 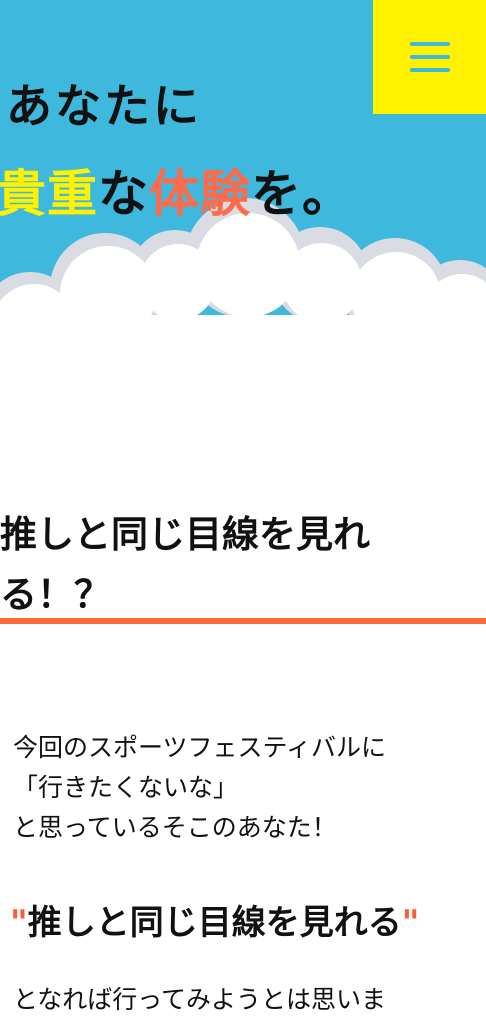 What do you see at coordinates (248, 788) in the screenshot?
I see `intro-paragraph: 今回のスポーツフェスティバルに 「行きたくないな」 と思っているそこのあなた！` at bounding box center [248, 788].